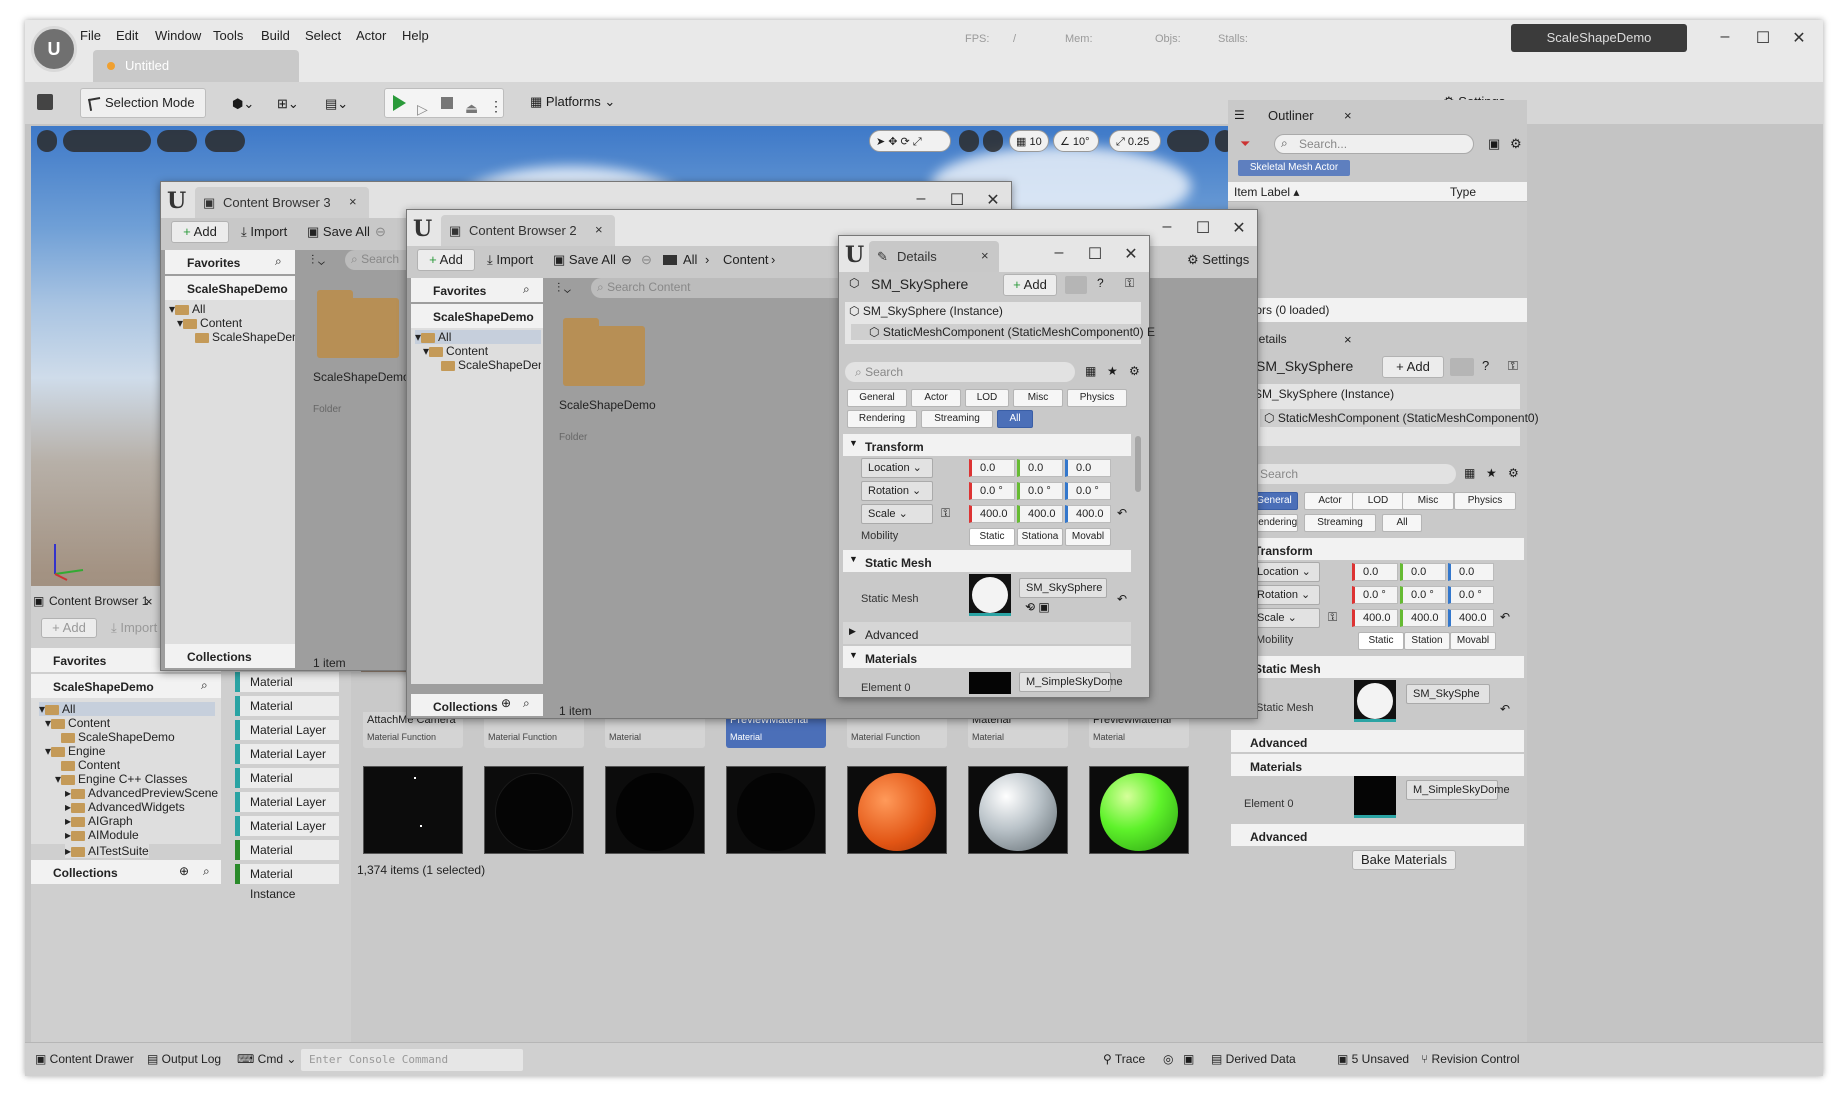 Image resolution: width=1848 pixels, height=1096 pixels. I want to click on cb2-settings-button: ⚙ Settings, so click(1218, 260).